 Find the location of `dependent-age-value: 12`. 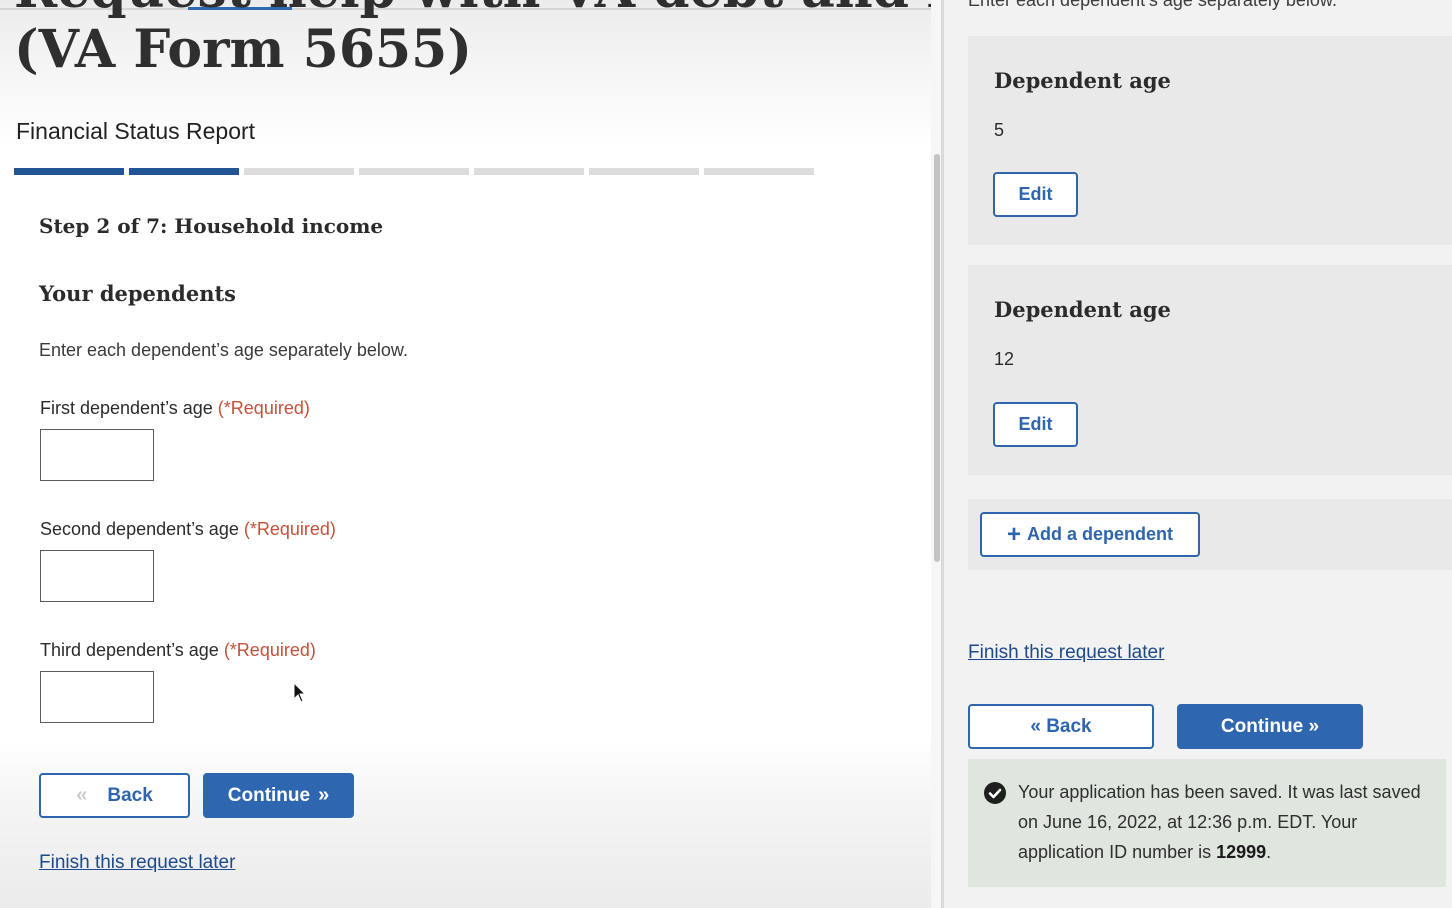

dependent-age-value: 12 is located at coordinates (1004, 359).